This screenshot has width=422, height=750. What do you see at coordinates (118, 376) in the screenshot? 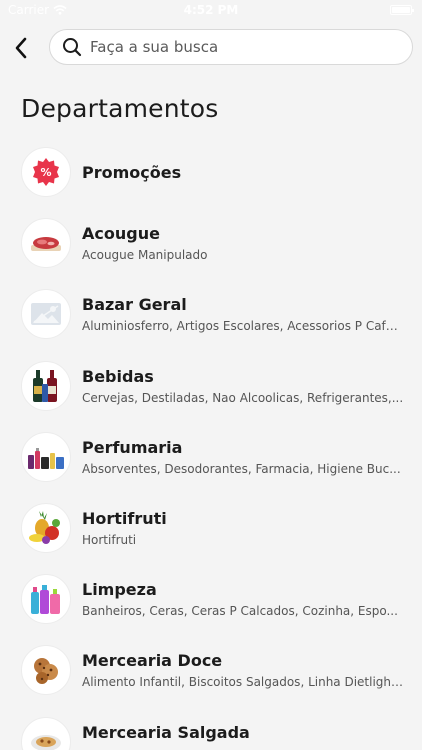
I see `department-name: Bebidas` at bounding box center [118, 376].